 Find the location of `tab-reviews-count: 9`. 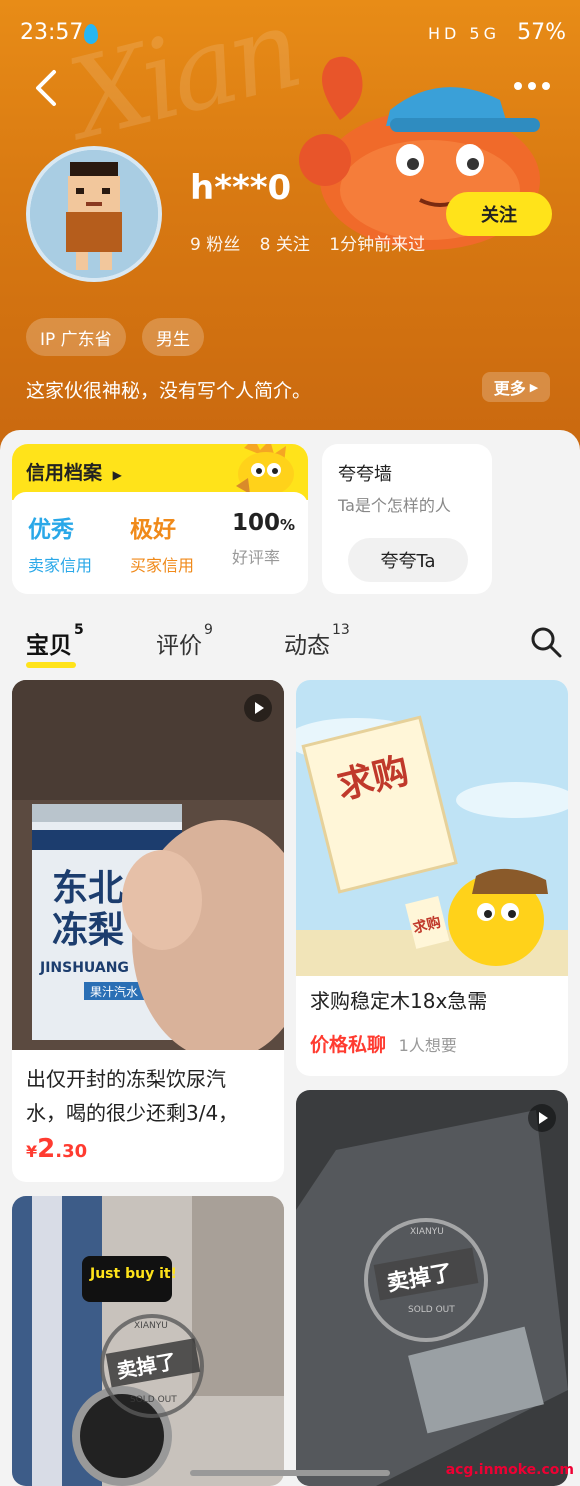

tab-reviews-count: 9 is located at coordinates (208, 630).